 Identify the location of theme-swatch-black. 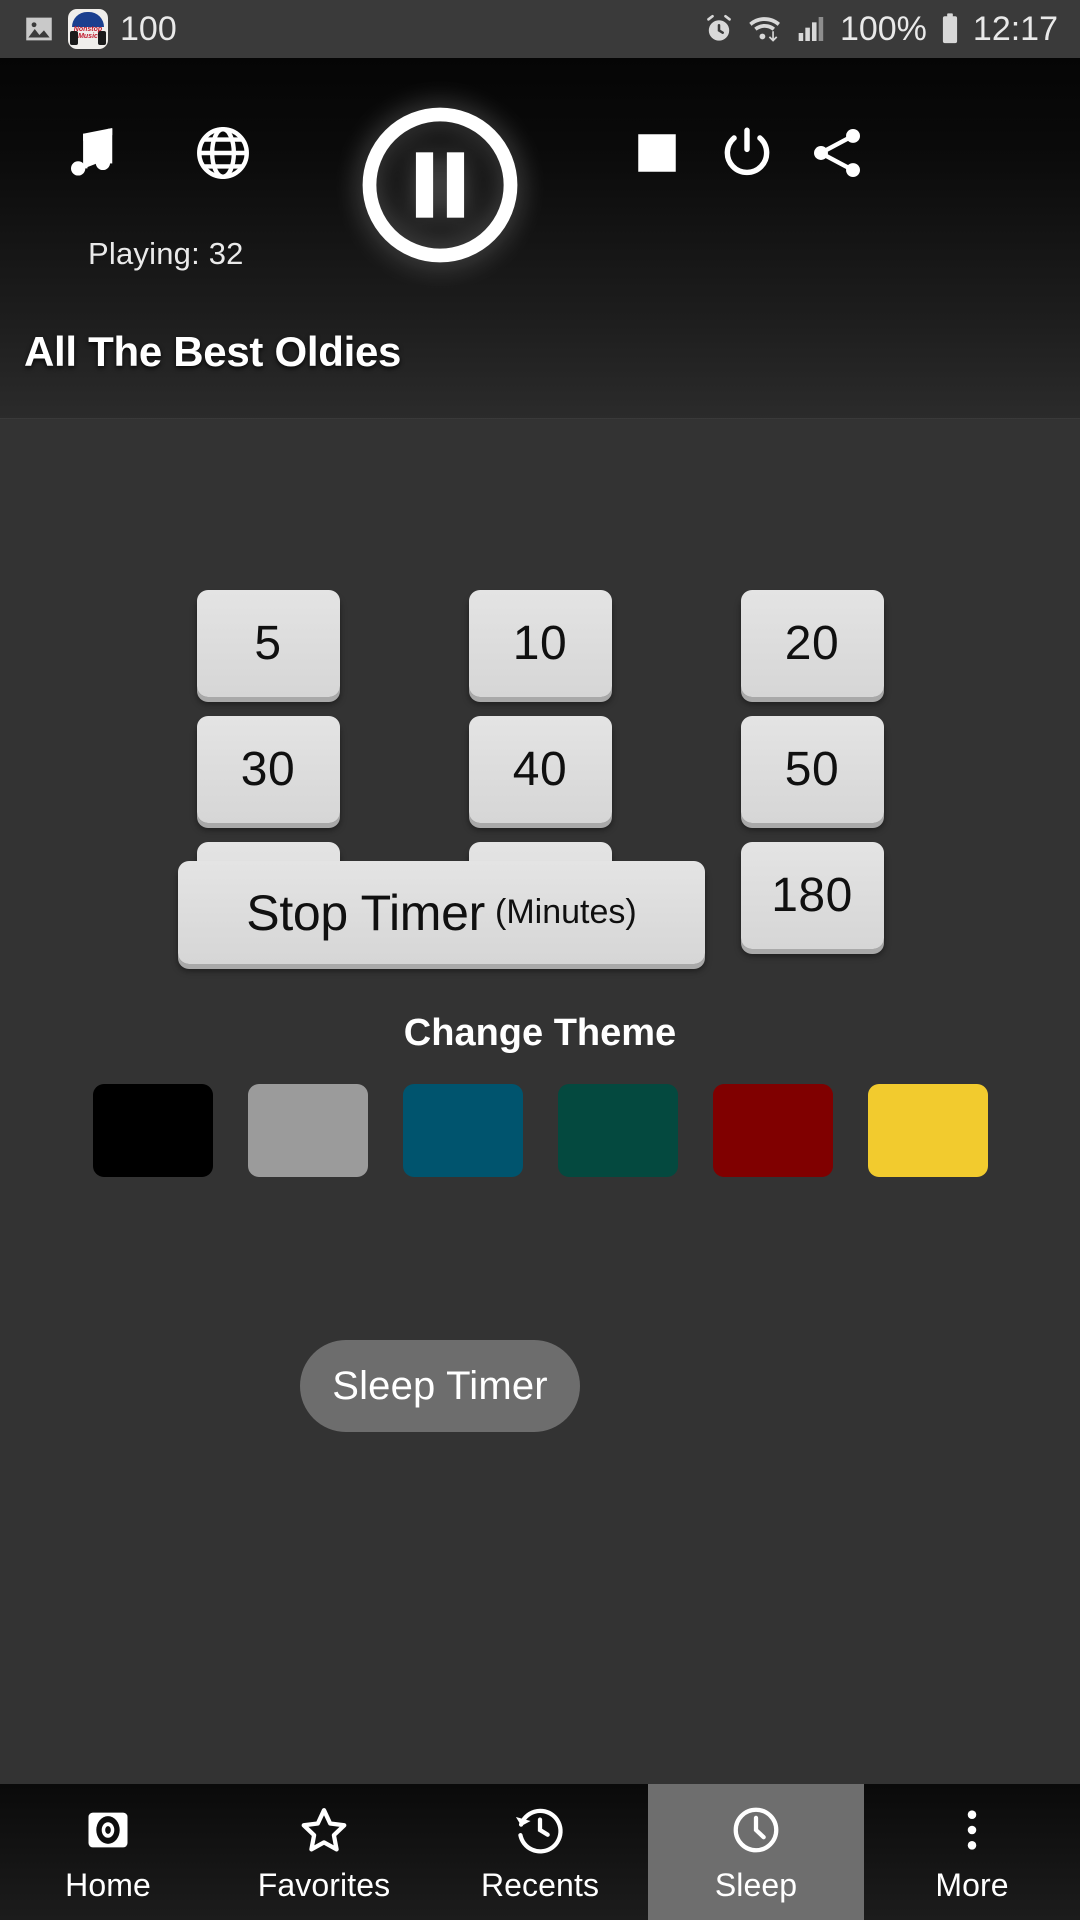
(152, 1130).